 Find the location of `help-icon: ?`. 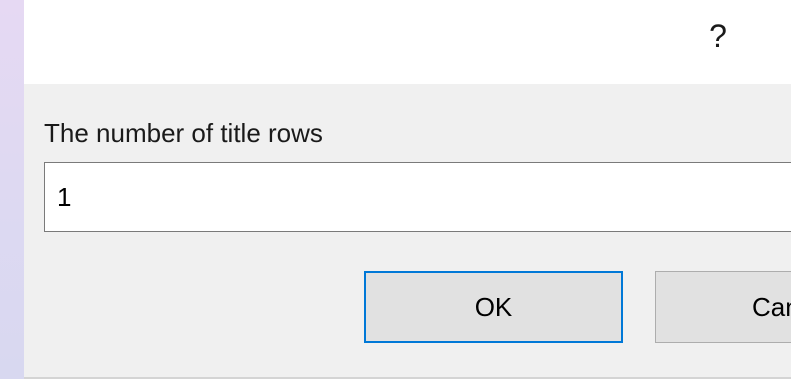

help-icon: ? is located at coordinates (718, 35).